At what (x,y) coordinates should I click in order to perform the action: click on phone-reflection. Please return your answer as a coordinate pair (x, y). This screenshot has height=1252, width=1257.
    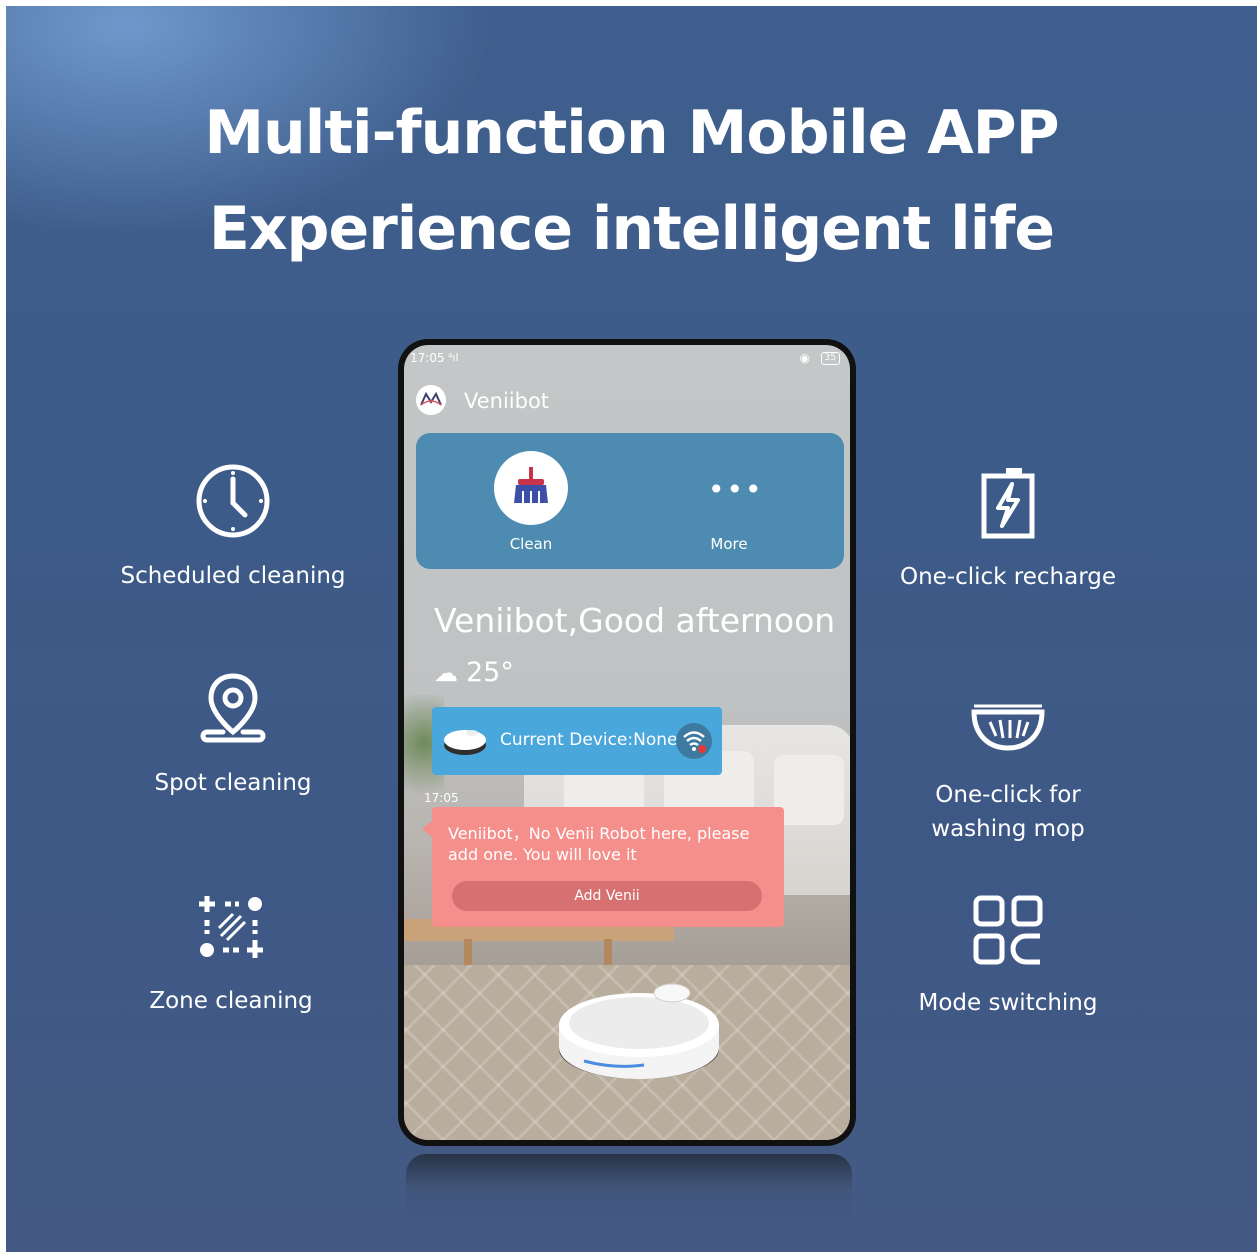
    Looking at the image, I should click on (629, 1189).